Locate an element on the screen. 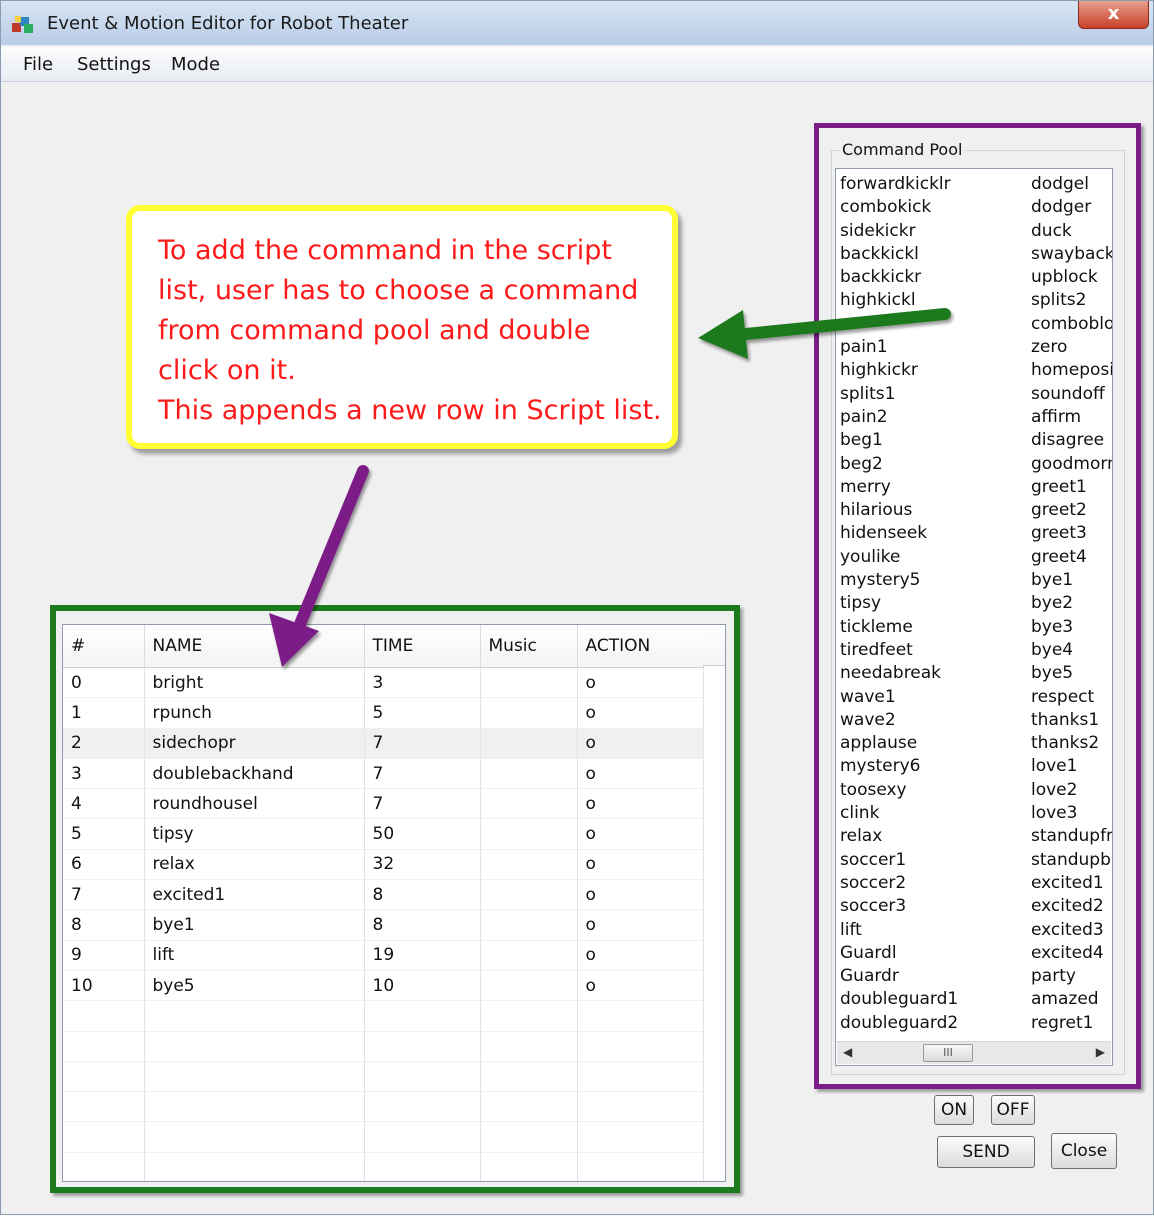 The height and width of the screenshot is (1216, 1154). command-pool-item is located at coordinates (899, 324).